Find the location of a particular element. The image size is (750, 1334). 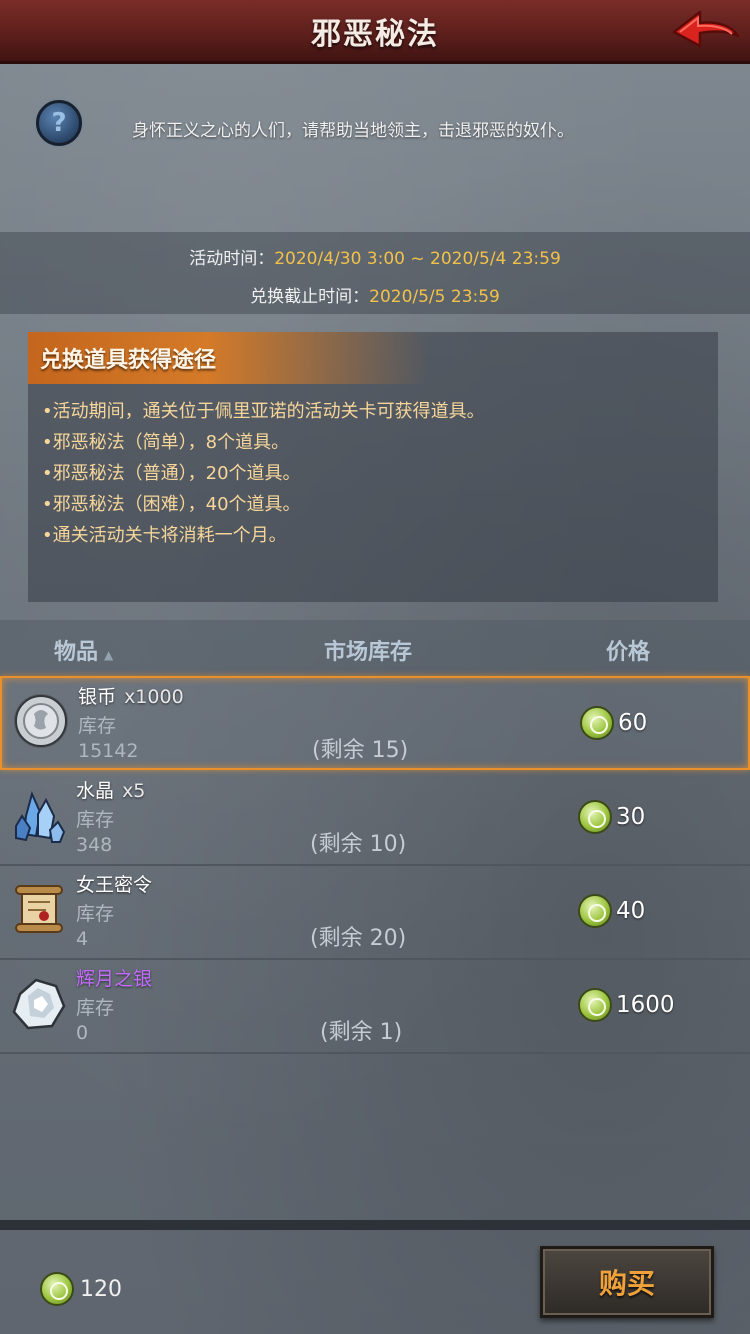

moon-silver-icon is located at coordinates (39, 1004).